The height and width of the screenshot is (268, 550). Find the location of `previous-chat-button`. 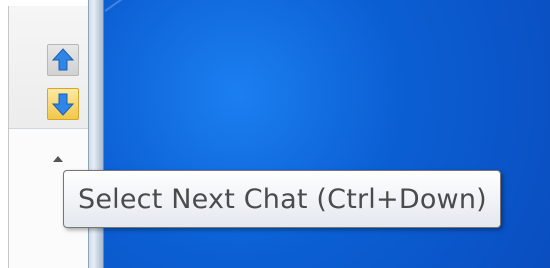

previous-chat-button is located at coordinates (63, 60).